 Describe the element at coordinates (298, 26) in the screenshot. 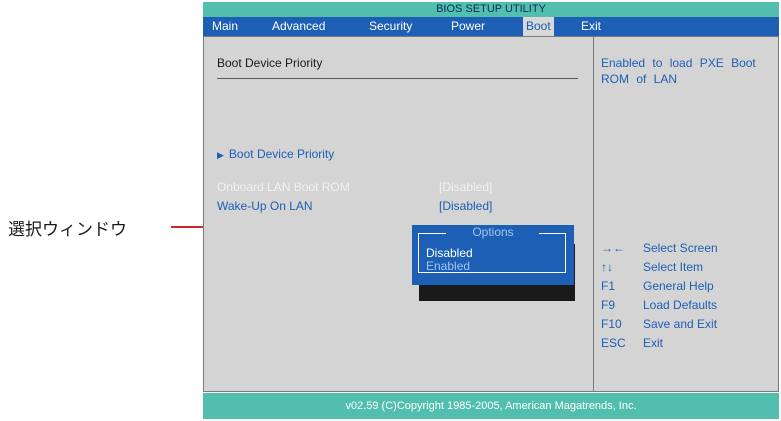

I see `menu-advanced: Advanced` at that location.